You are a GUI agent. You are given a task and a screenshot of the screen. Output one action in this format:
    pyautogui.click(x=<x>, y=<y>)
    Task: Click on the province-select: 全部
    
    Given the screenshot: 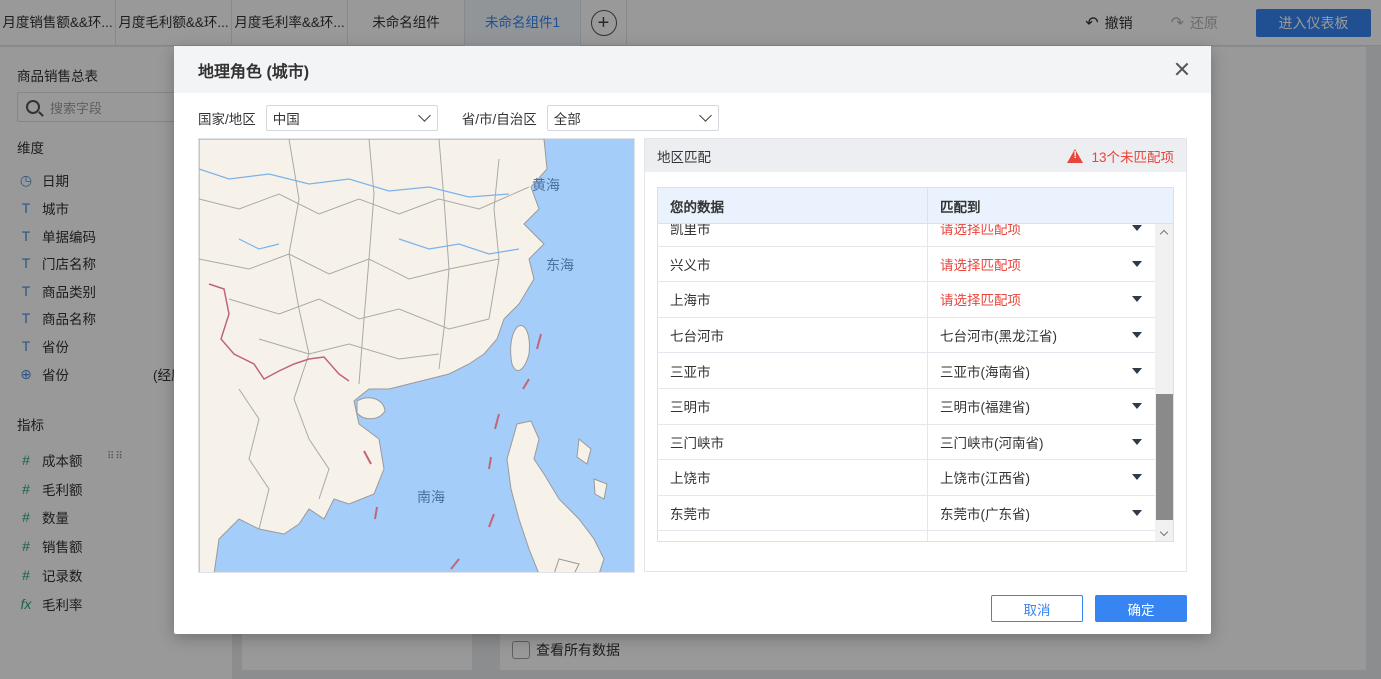 What is the action you would take?
    pyautogui.click(x=632, y=118)
    